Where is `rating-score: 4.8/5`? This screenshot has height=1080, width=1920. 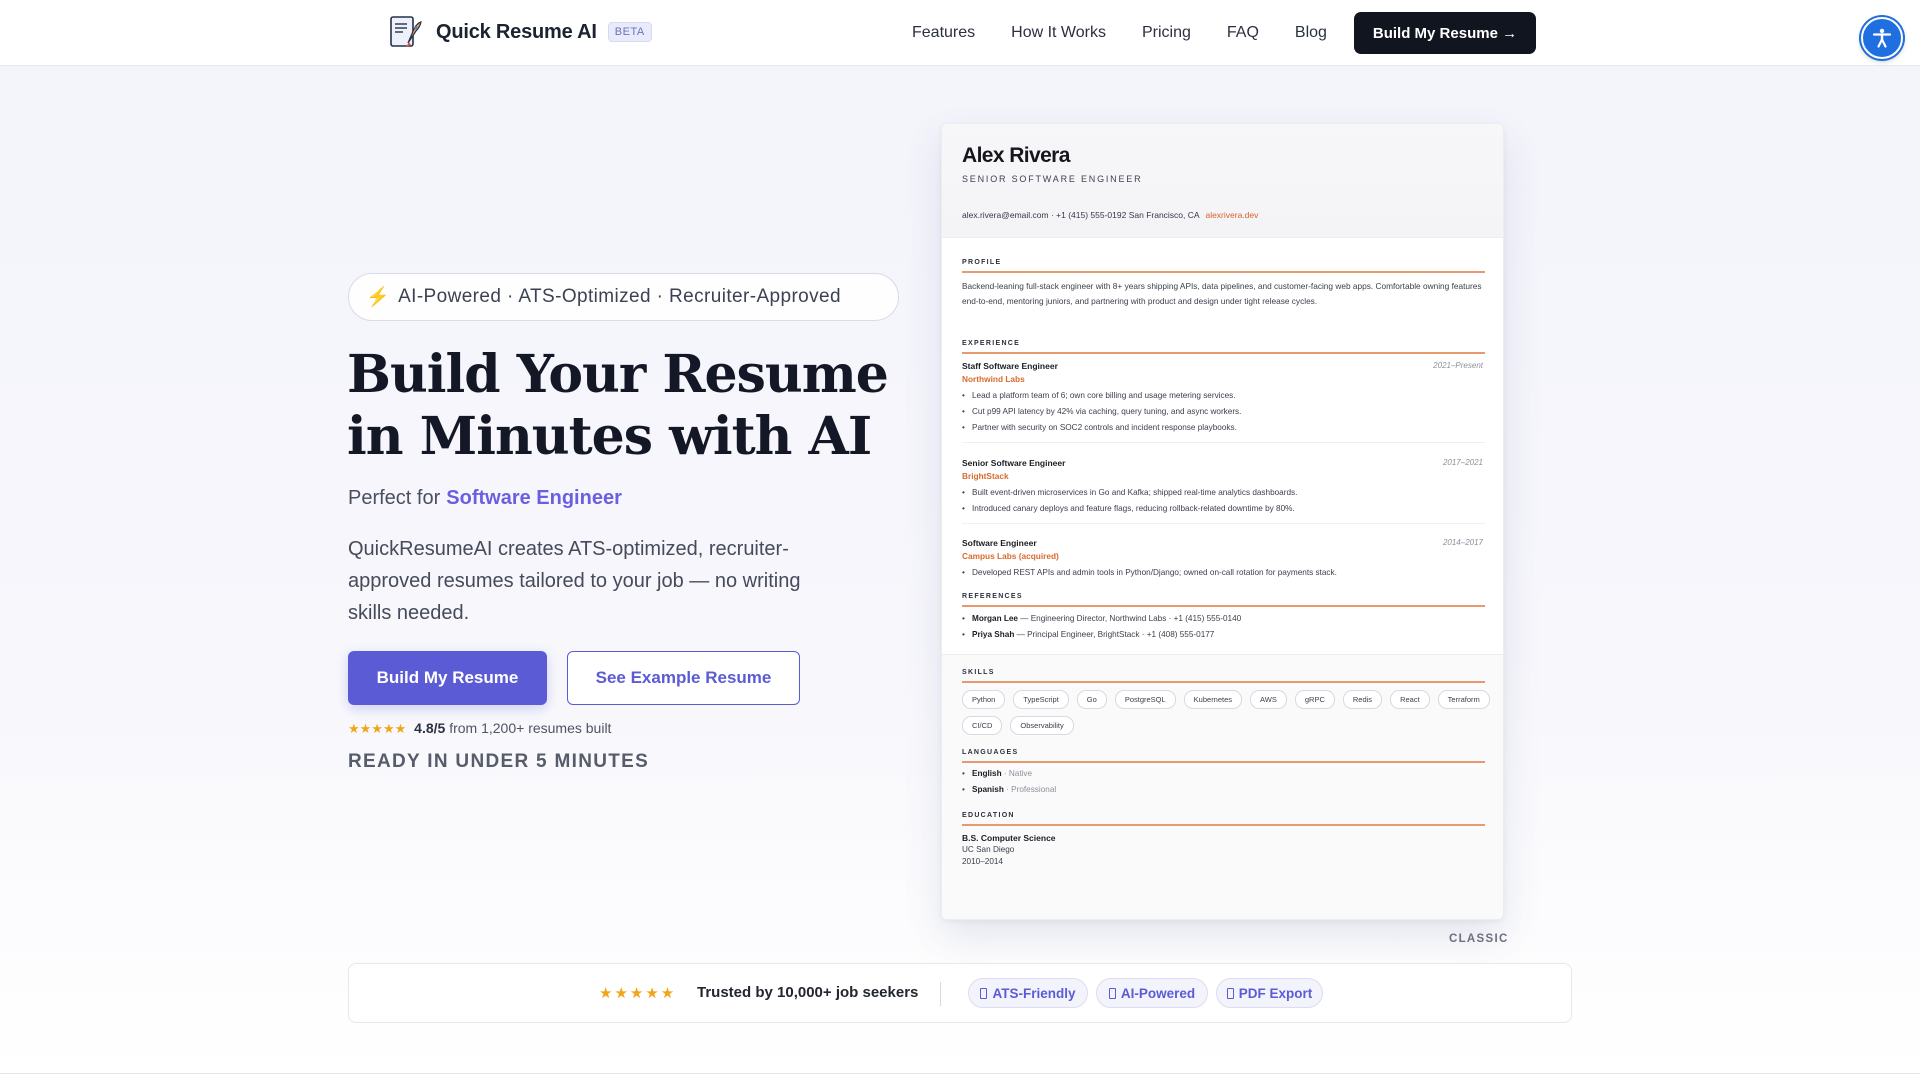
rating-score: 4.8/5 is located at coordinates (430, 728).